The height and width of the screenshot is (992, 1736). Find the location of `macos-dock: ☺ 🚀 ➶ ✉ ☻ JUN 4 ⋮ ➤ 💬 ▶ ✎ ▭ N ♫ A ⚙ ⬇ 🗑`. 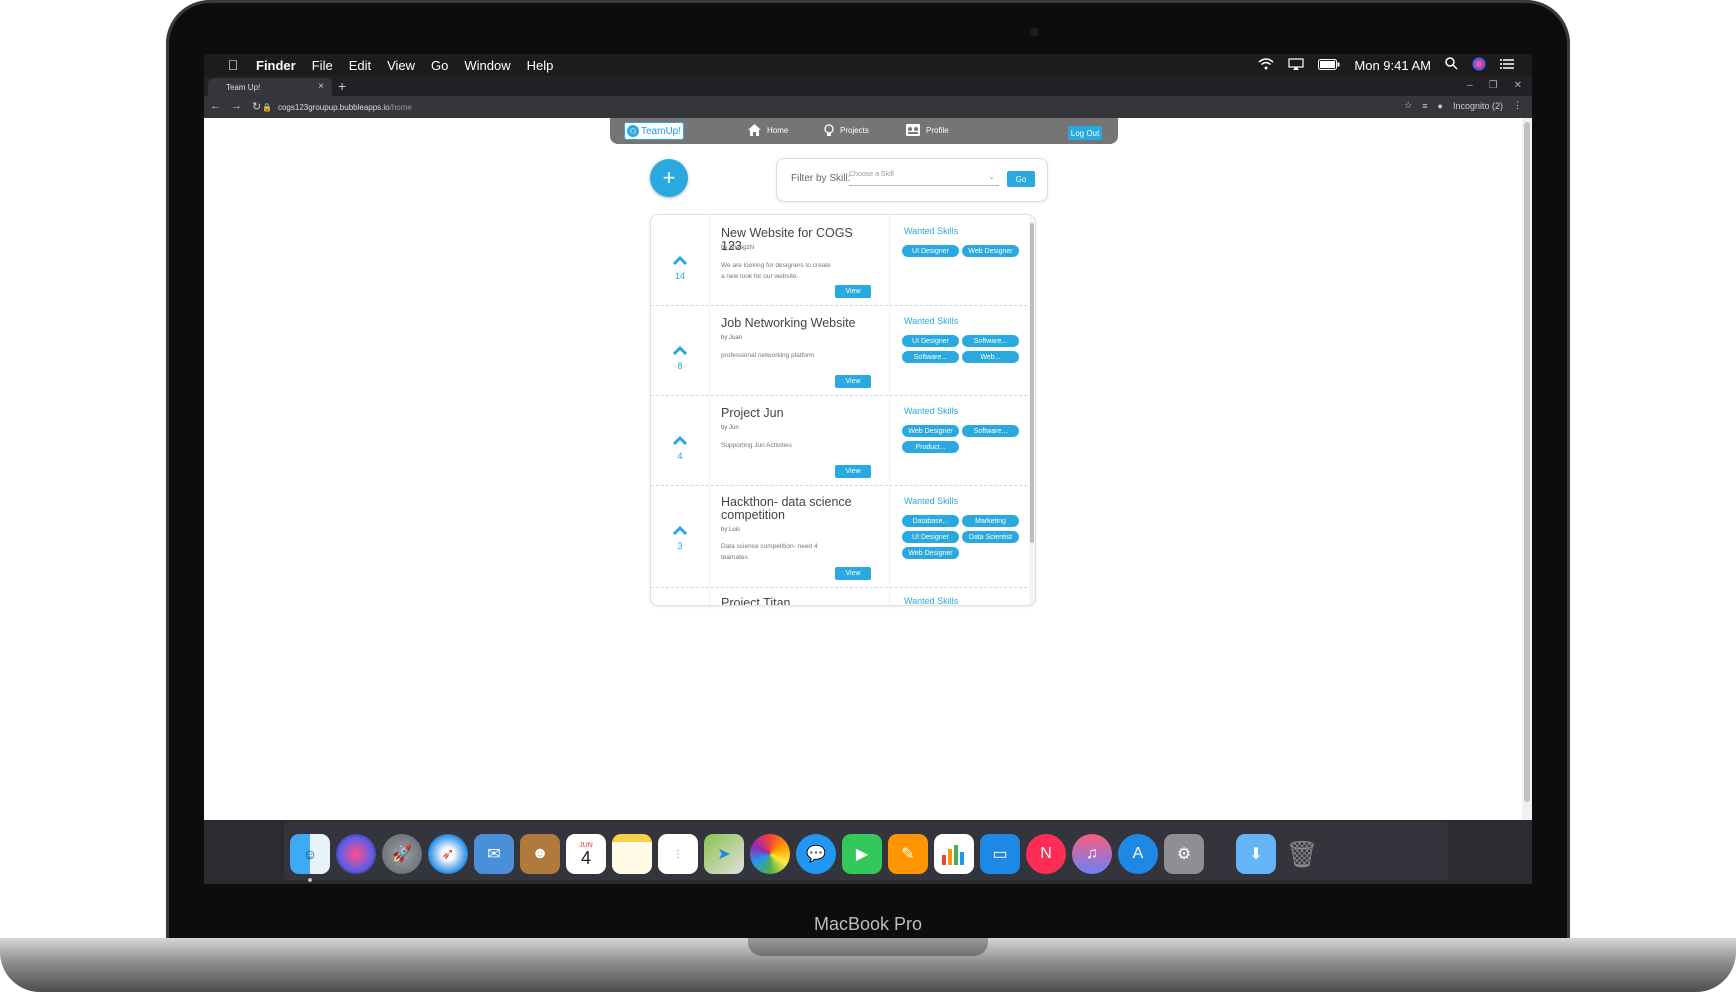

macos-dock: ☺ 🚀 ➶ ✉ ☻ JUN 4 ⋮ ➤ 💬 ▶ ✎ ▭ N ♫ A ⚙ ⬇ 🗑 is located at coordinates (868, 852).